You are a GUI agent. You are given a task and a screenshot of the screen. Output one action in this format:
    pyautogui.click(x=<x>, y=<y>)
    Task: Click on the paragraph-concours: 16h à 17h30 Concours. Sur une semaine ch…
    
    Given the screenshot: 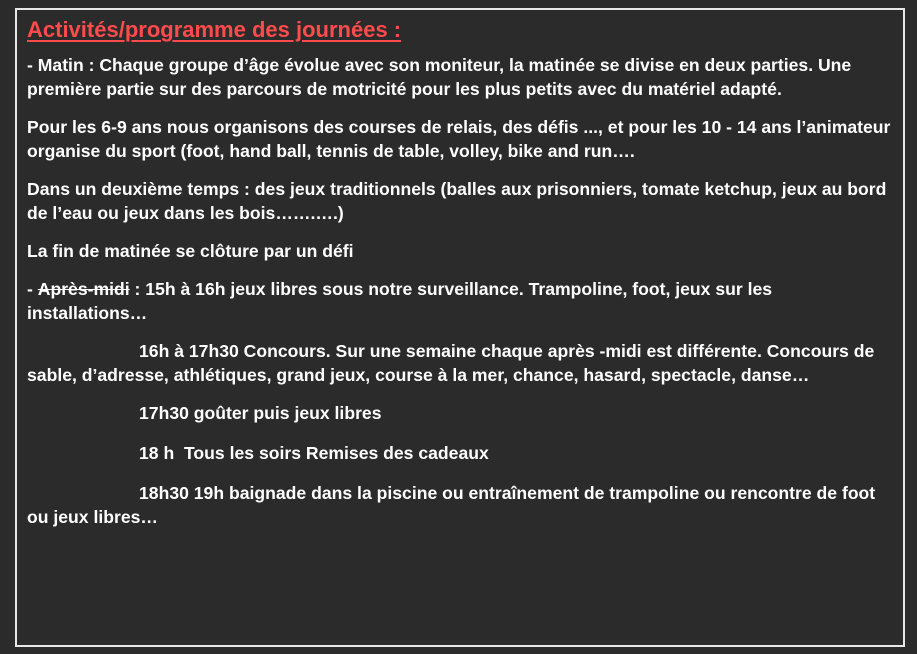 What is the action you would take?
    pyautogui.click(x=460, y=363)
    